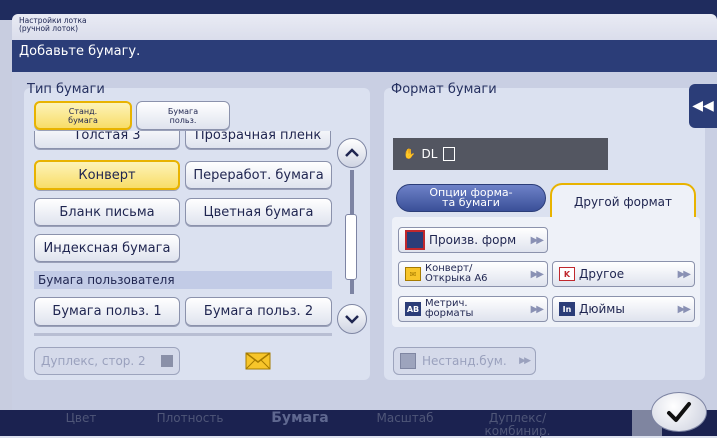  I want to click on scroll-thumb, so click(351, 247).